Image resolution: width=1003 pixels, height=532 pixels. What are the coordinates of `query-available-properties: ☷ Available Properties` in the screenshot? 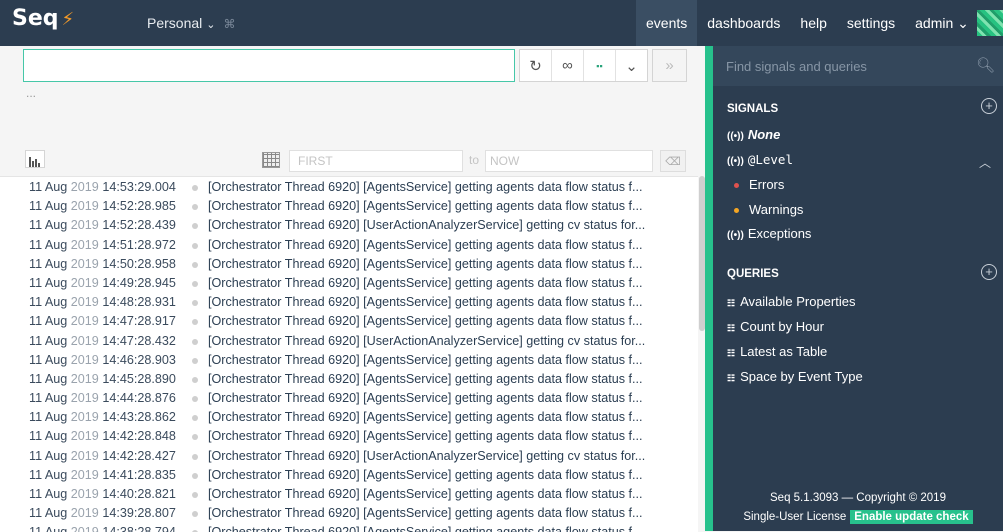 It's located at (791, 301).